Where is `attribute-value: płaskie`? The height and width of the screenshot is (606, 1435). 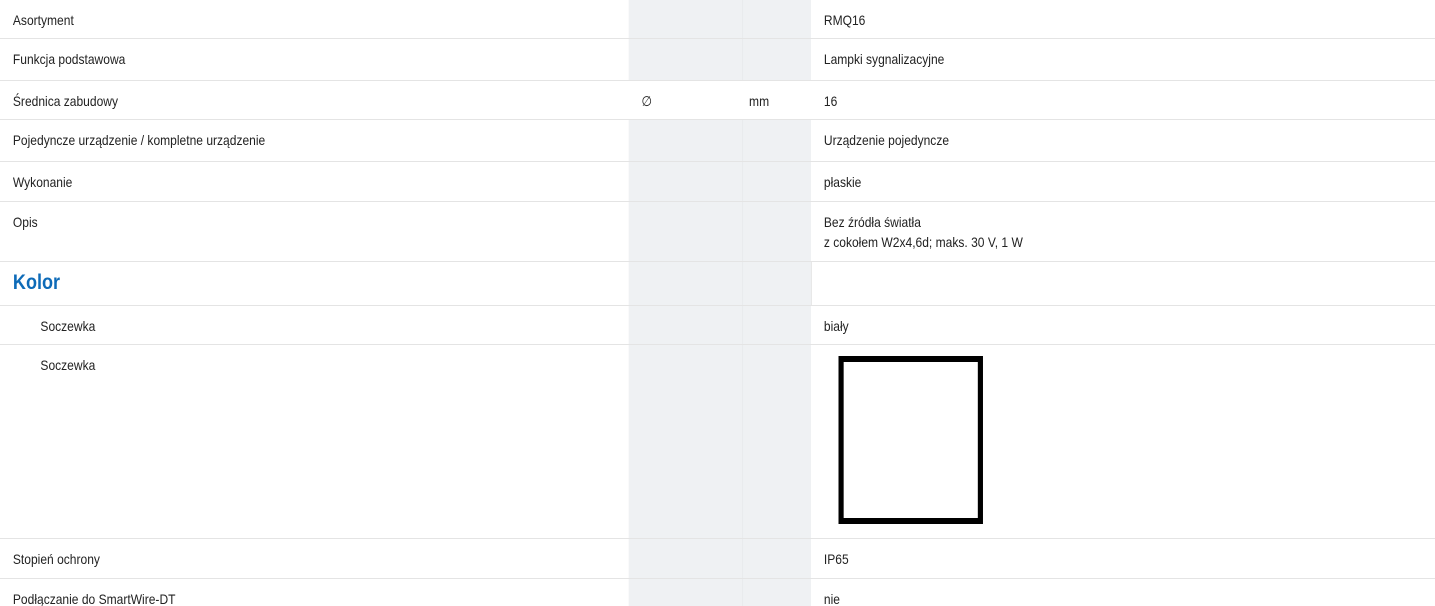 attribute-value: płaskie is located at coordinates (842, 182).